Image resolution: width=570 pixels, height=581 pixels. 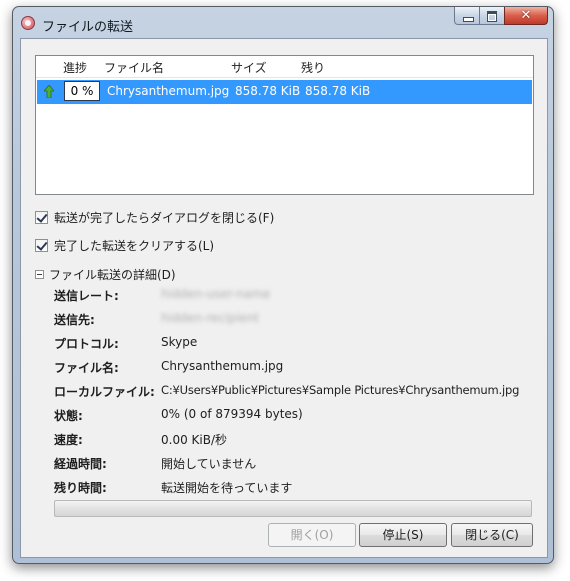 I want to click on app-icon, so click(x=28, y=23).